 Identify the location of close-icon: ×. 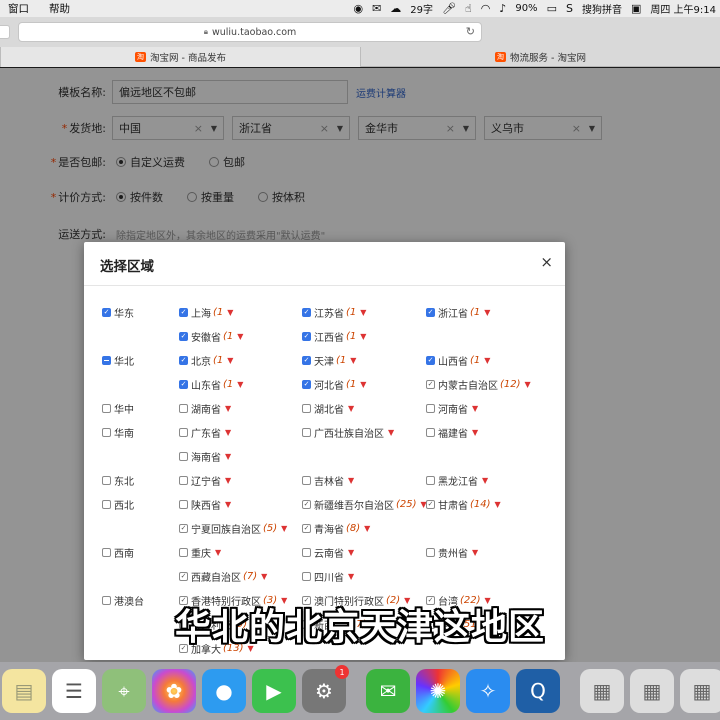
(546, 262).